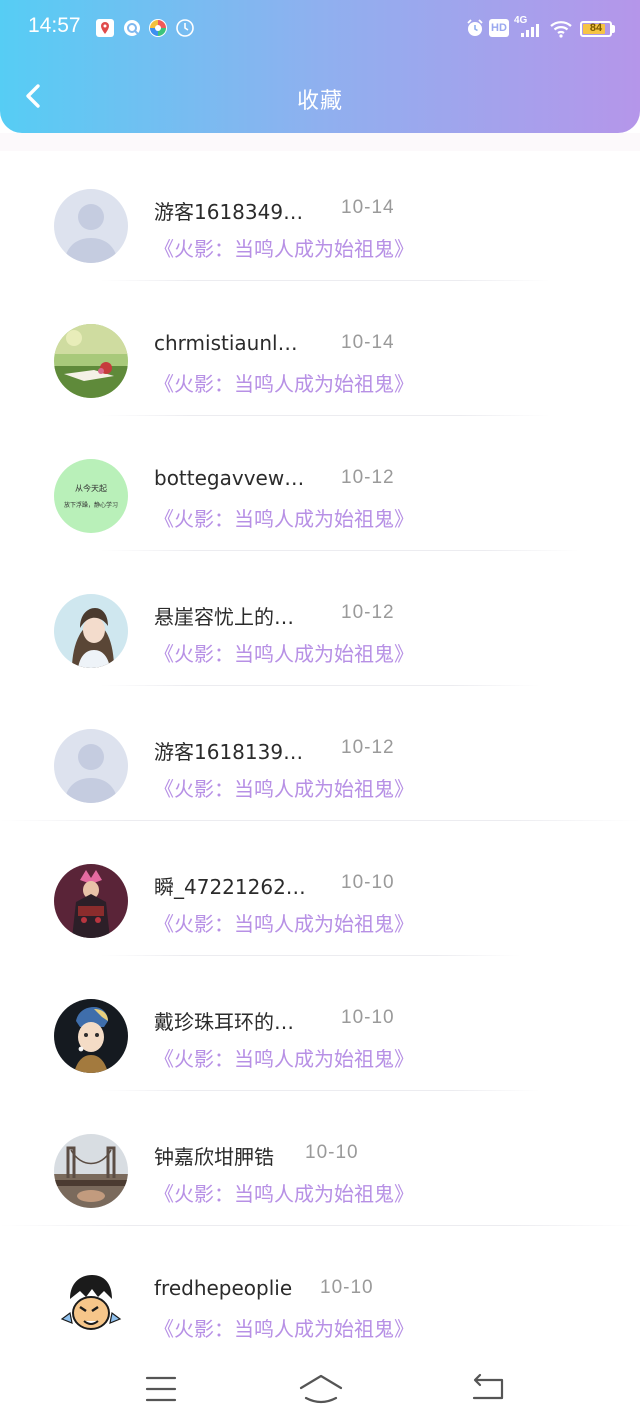  What do you see at coordinates (54, 25) in the screenshot?
I see `status-time: 14:57` at bounding box center [54, 25].